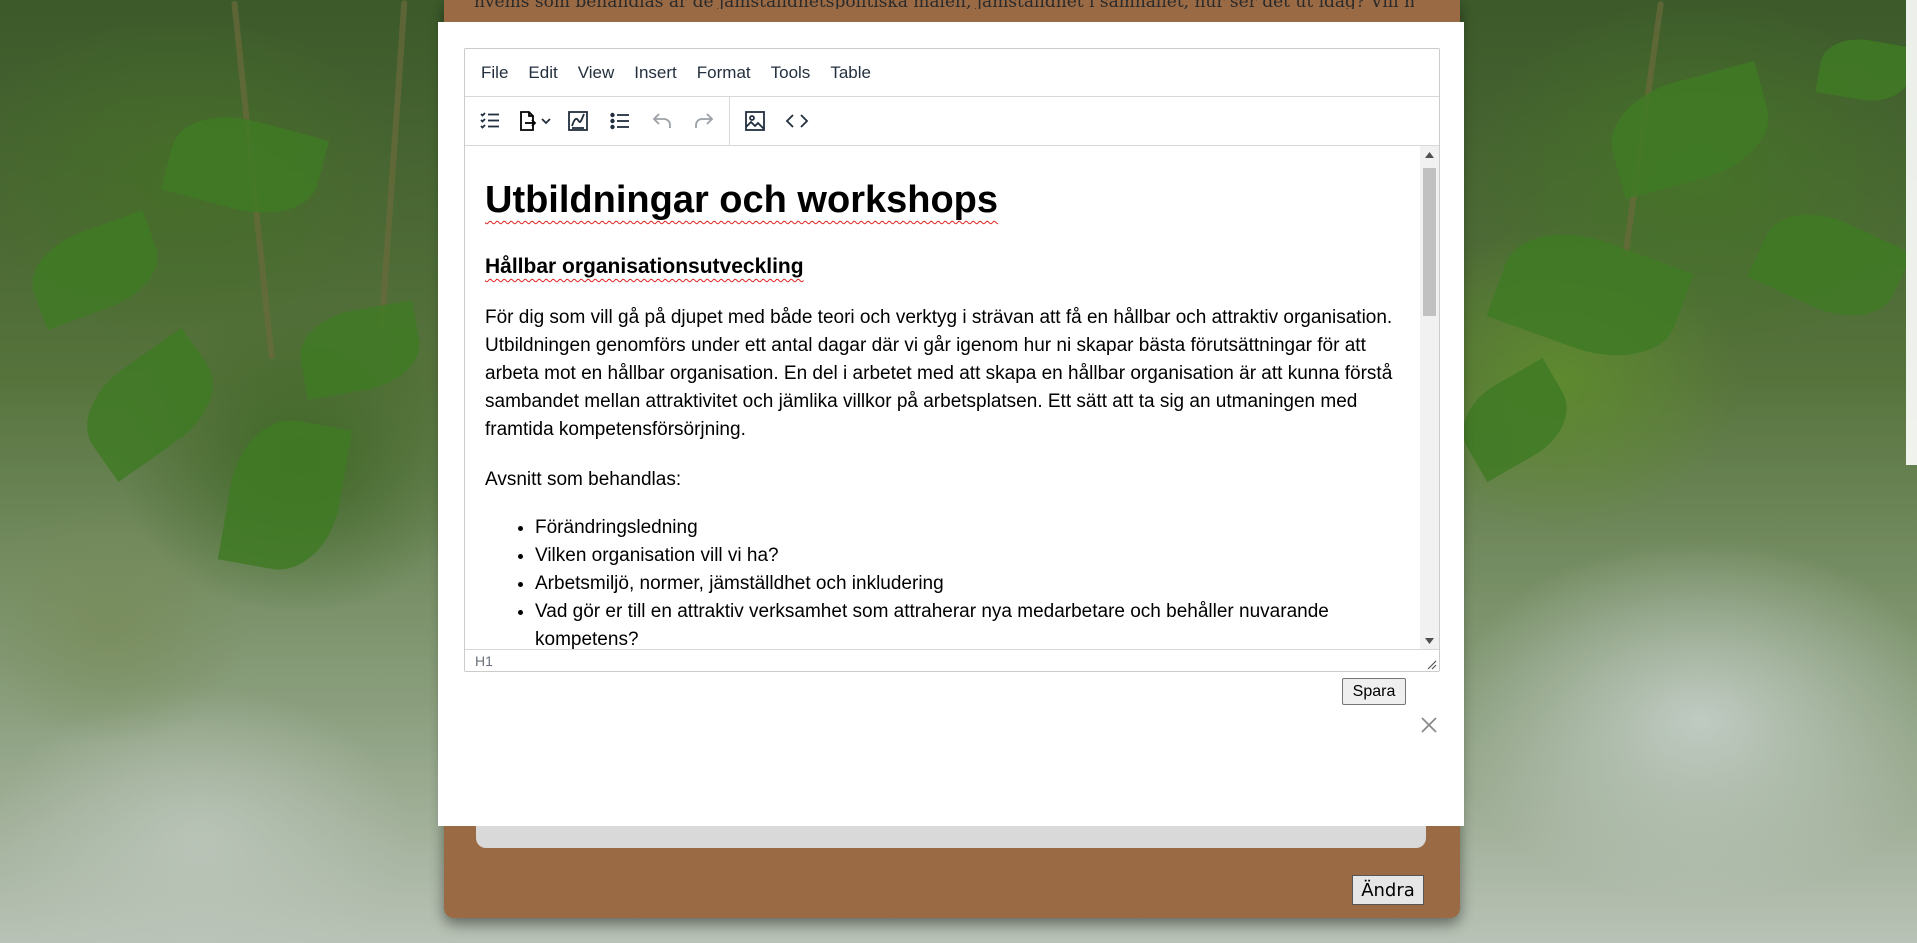 Image resolution: width=1917 pixels, height=943 pixels. I want to click on save-button: Spara, so click(1374, 691).